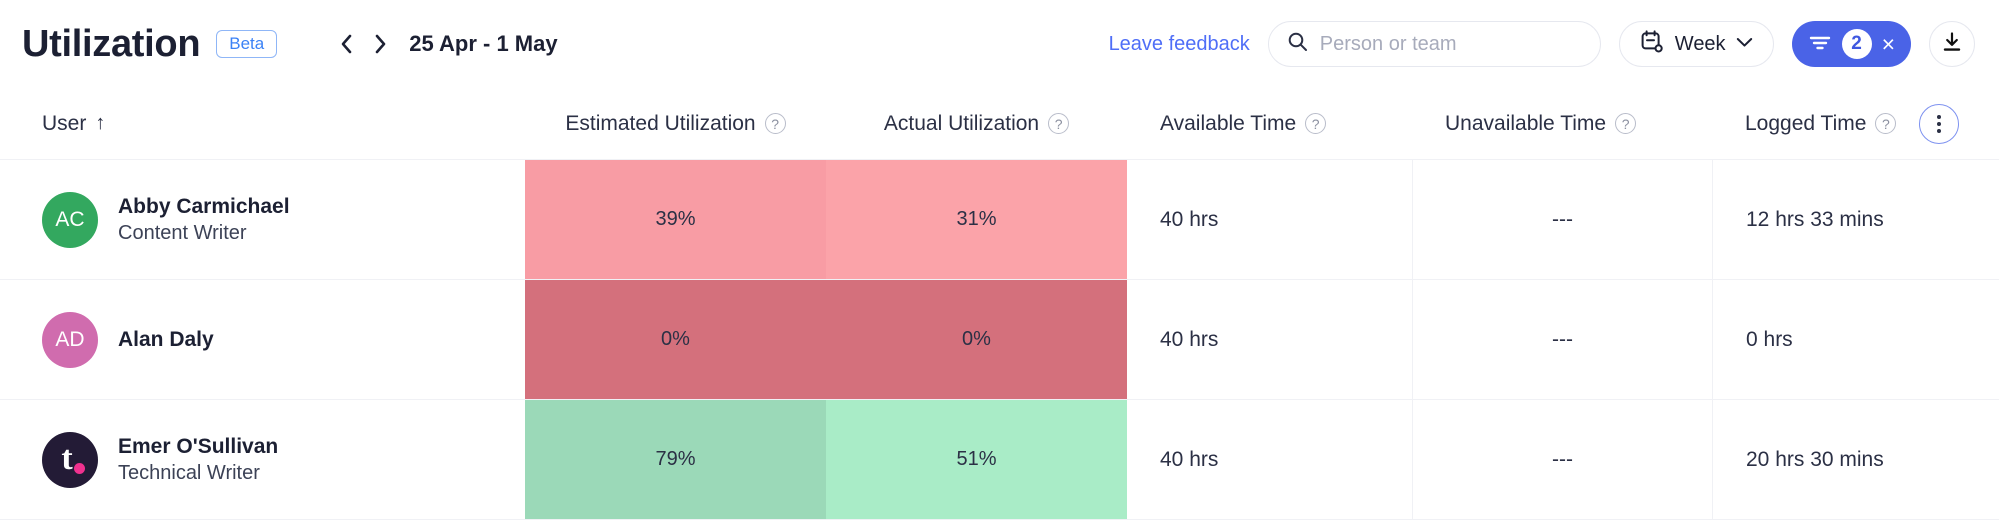 The width and height of the screenshot is (1999, 531). I want to click on avatar: t, so click(70, 459).